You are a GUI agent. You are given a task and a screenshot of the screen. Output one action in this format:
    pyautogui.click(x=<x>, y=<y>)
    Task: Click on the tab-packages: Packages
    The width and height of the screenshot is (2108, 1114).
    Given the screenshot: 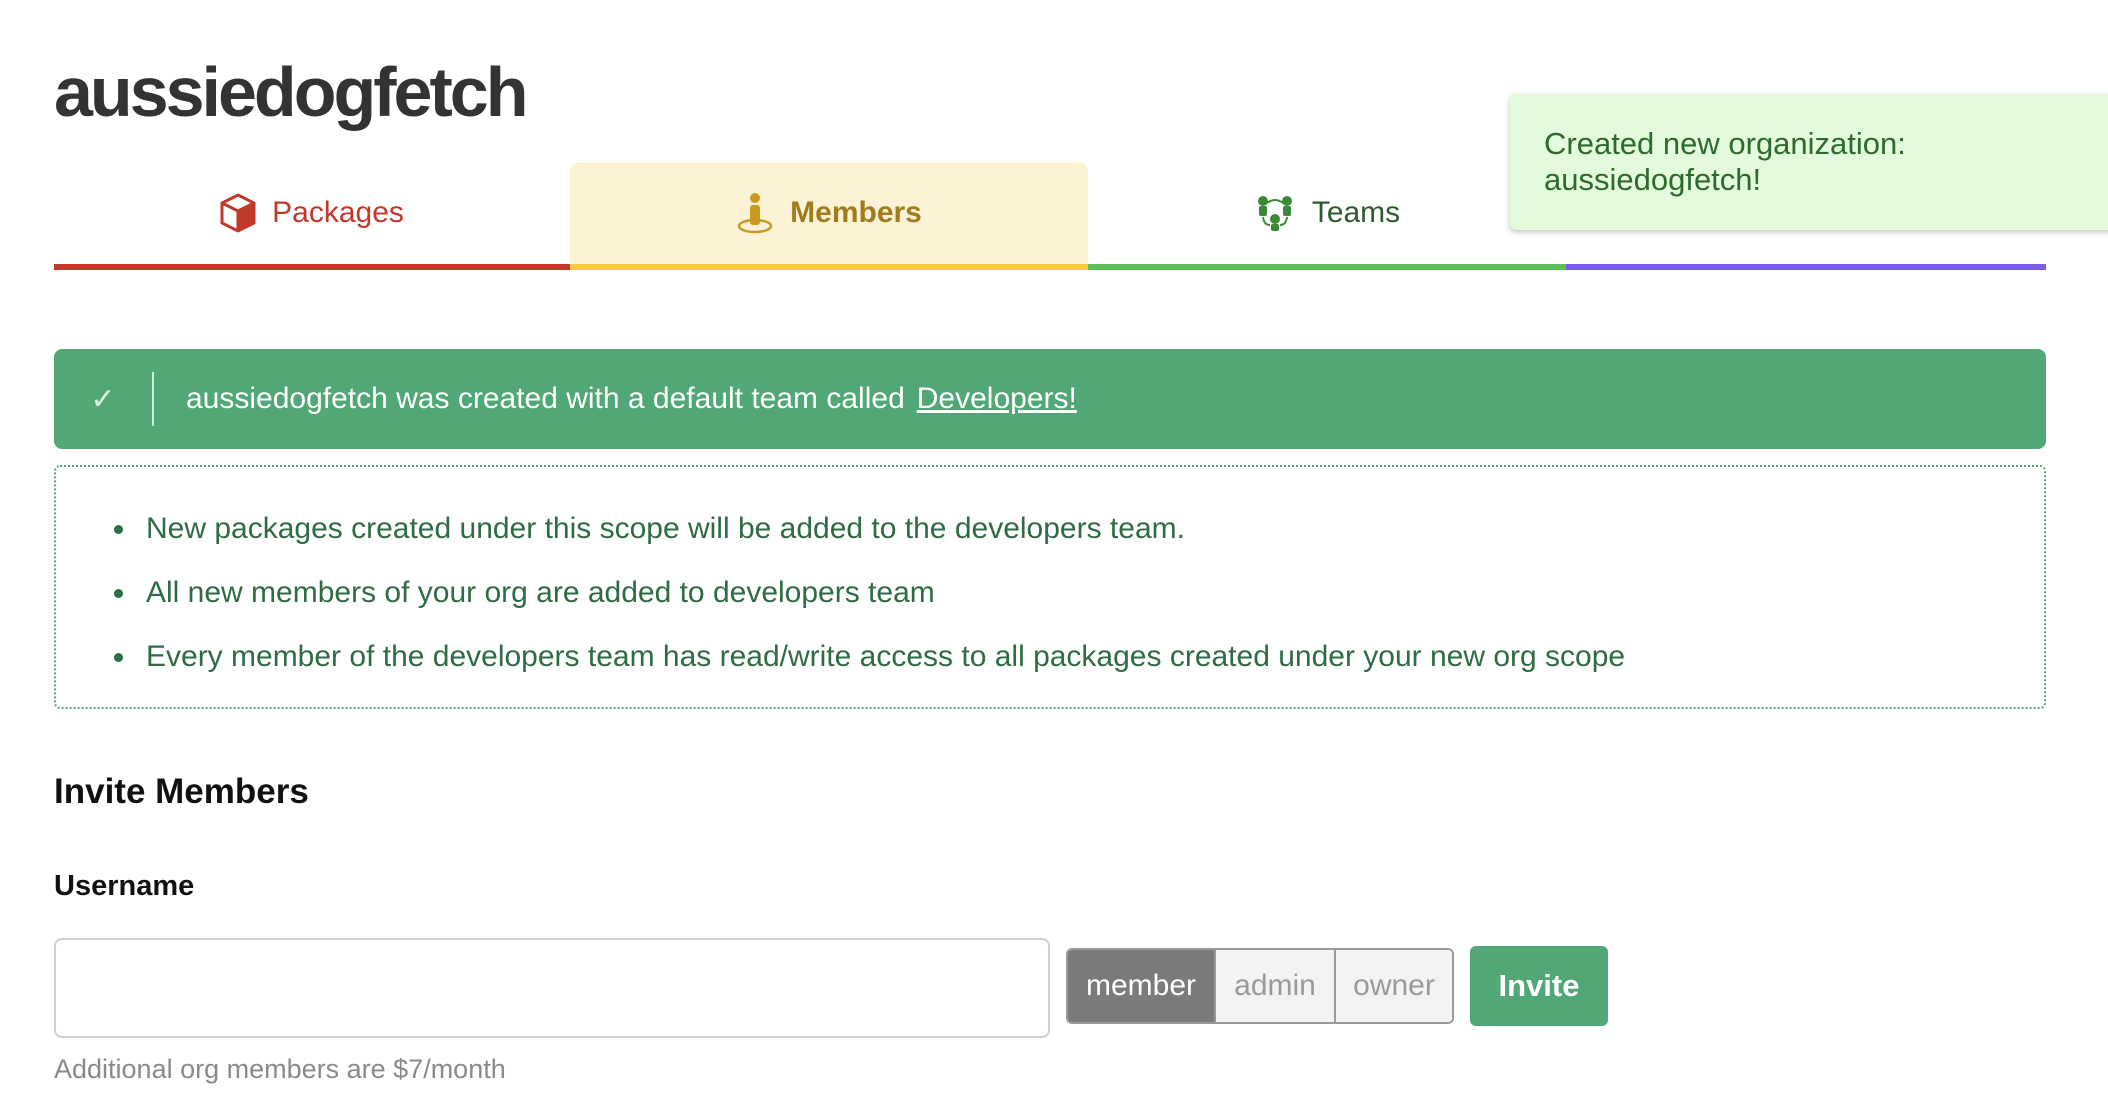 What is the action you would take?
    pyautogui.click(x=312, y=216)
    